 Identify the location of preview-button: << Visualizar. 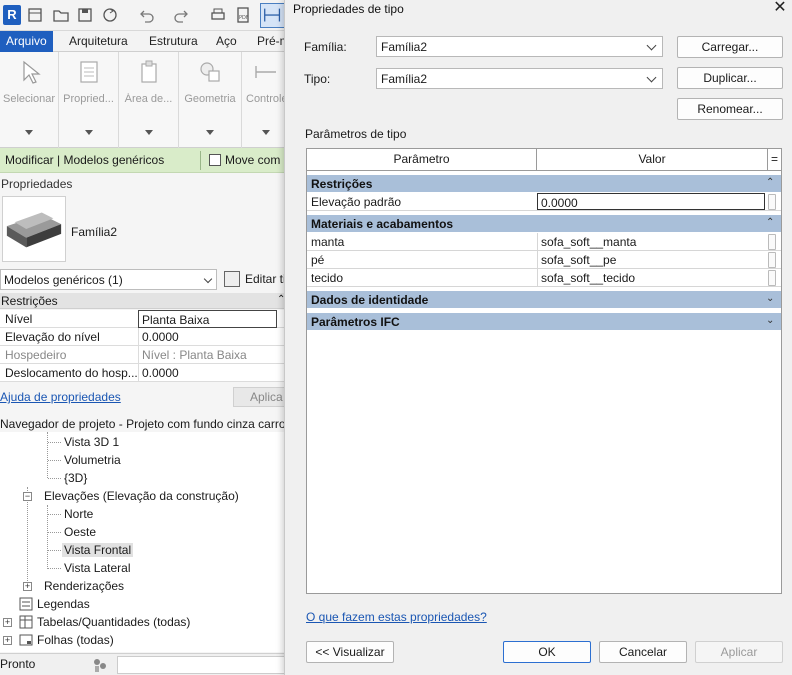
(350, 652).